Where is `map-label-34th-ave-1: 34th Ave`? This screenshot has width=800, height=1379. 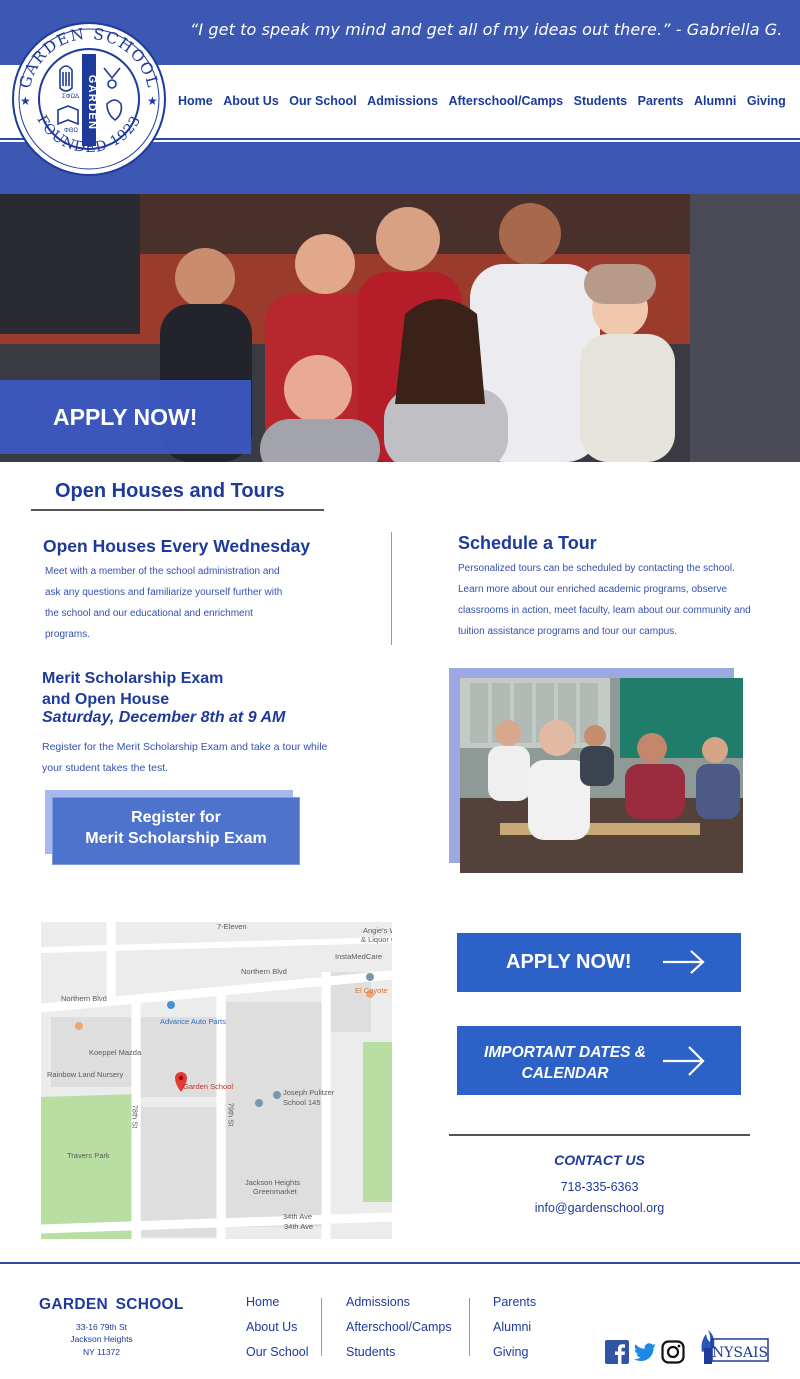
map-label-34th-ave-1: 34th Ave is located at coordinates (298, 1216).